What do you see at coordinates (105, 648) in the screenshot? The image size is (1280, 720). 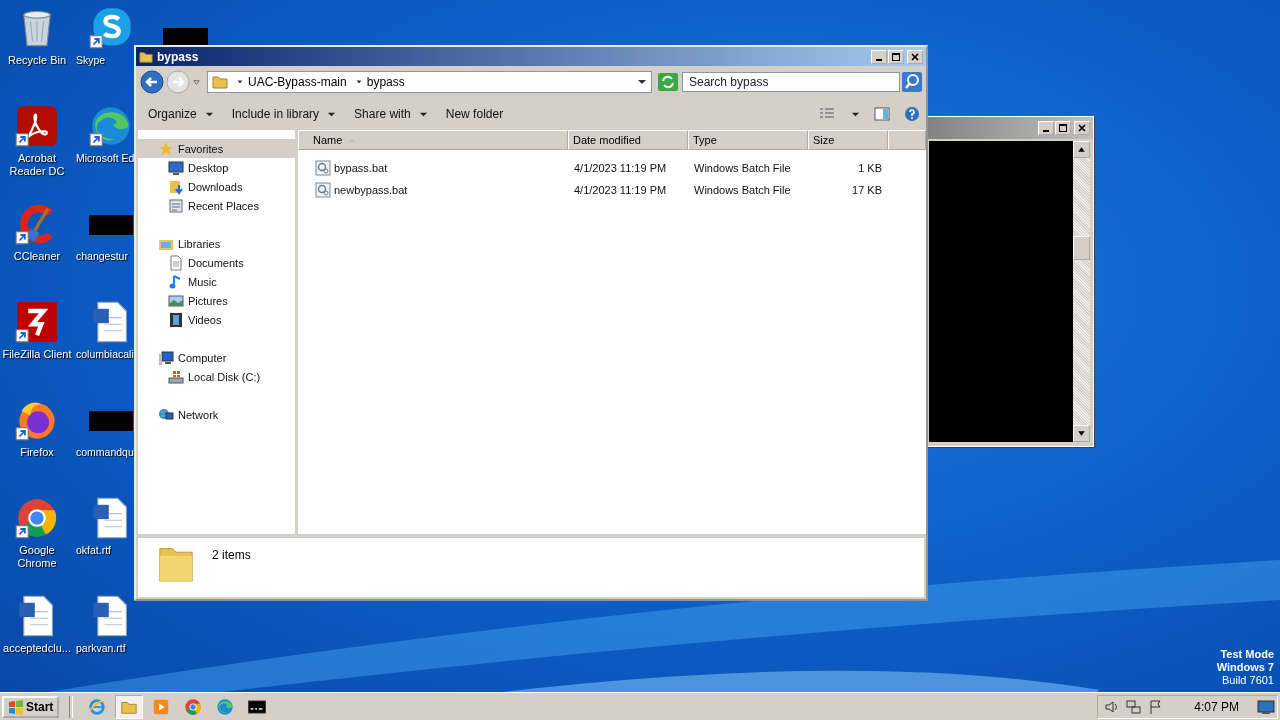 I see `icon-label: parkvan.rtf` at bounding box center [105, 648].